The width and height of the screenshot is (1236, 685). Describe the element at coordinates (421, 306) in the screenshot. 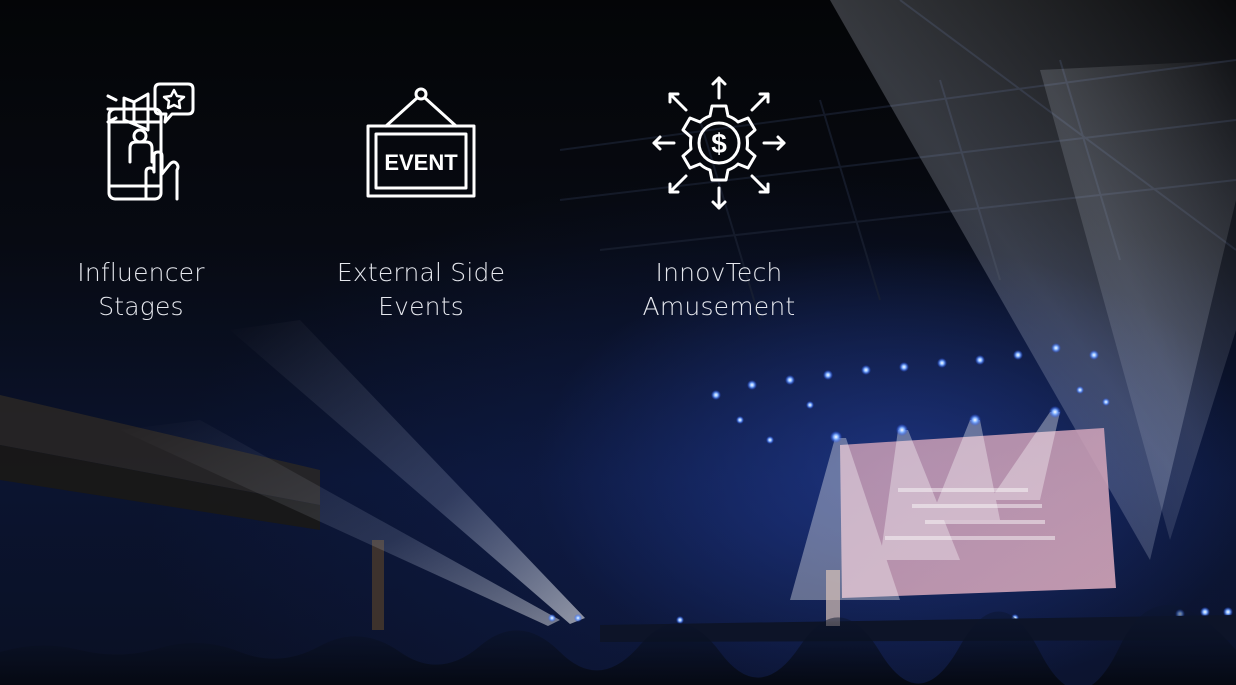

I see `feature-label-line2: Events` at that location.